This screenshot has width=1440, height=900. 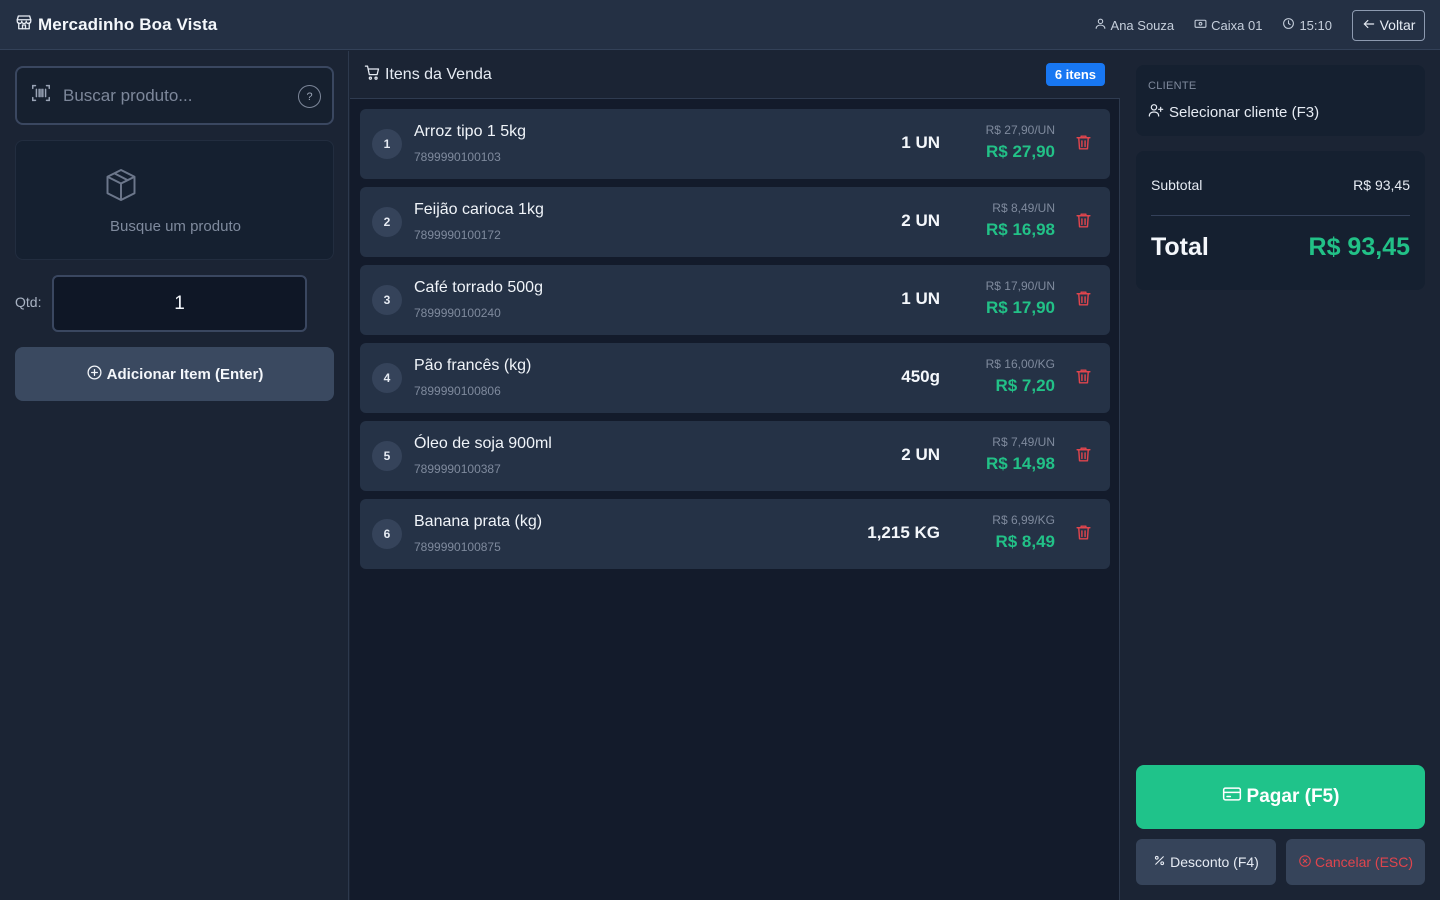 What do you see at coordinates (1075, 74) in the screenshot?
I see `item-count-badge: 6 itens` at bounding box center [1075, 74].